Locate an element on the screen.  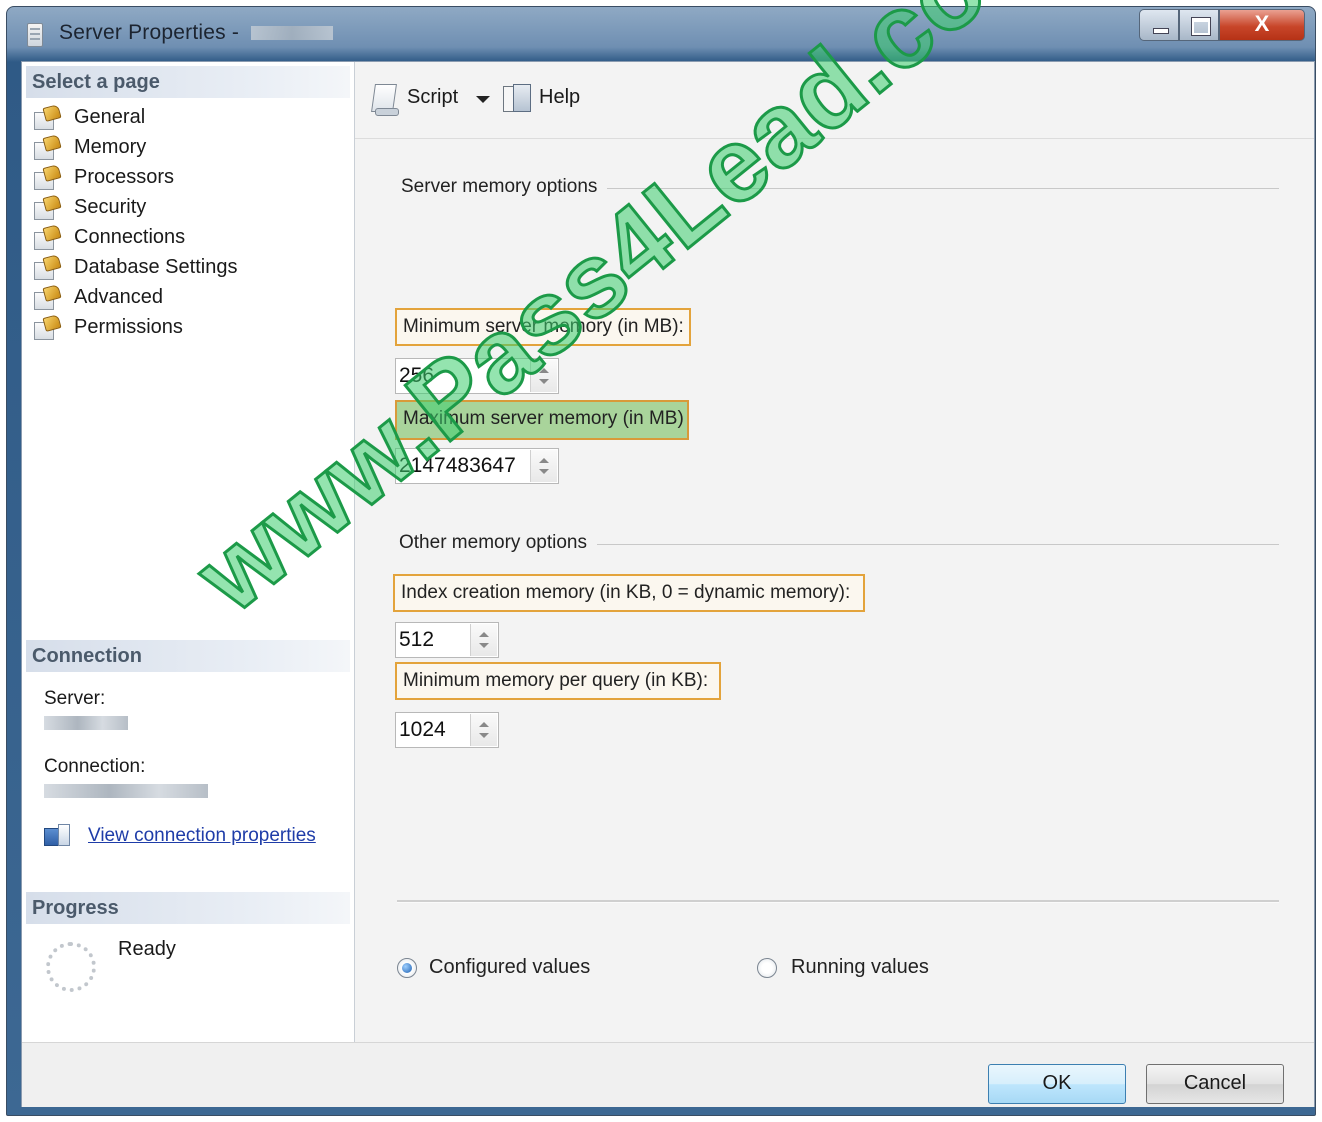
page-label: Memory is located at coordinates (110, 146).